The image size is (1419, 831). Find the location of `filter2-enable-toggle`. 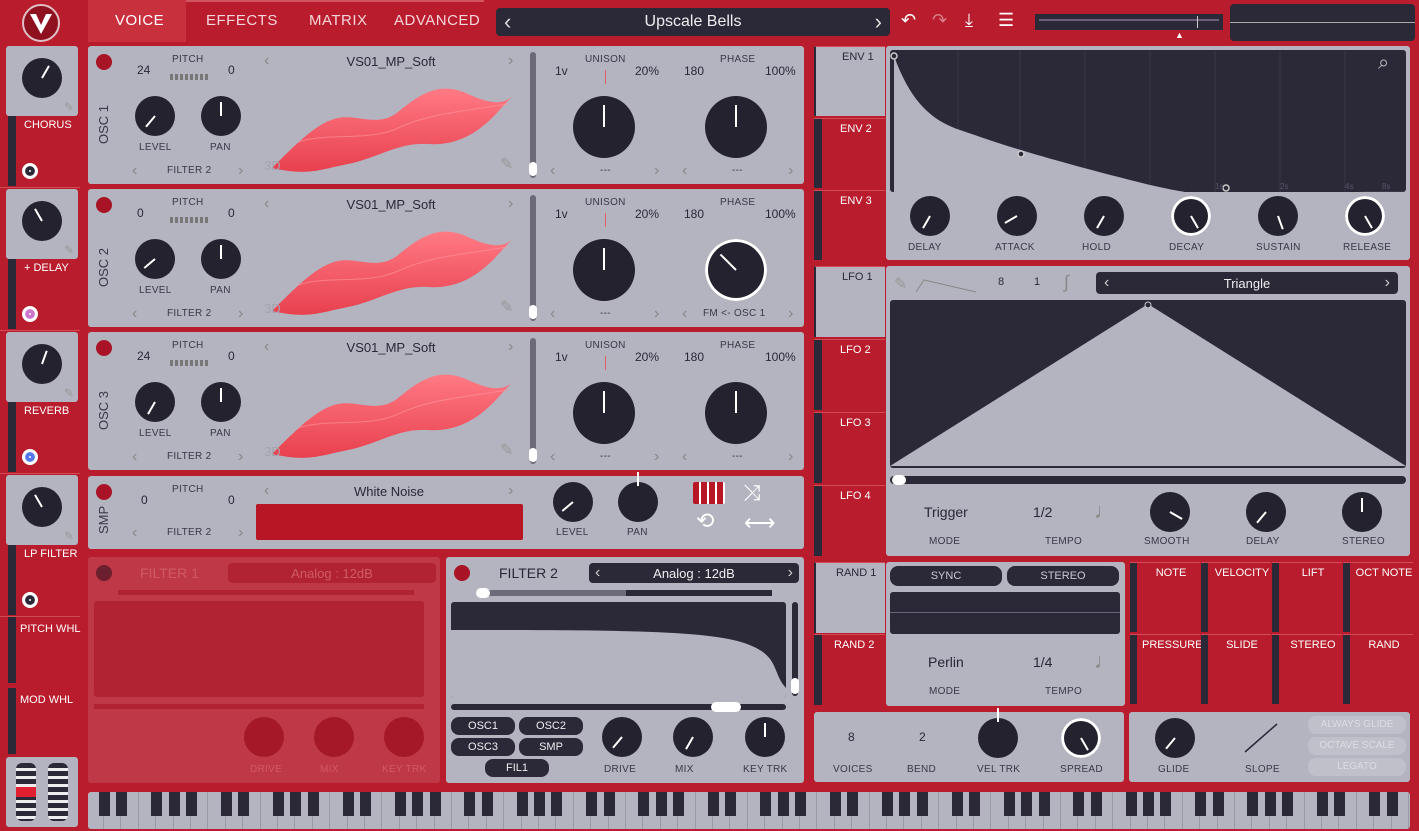

filter2-enable-toggle is located at coordinates (462, 573).